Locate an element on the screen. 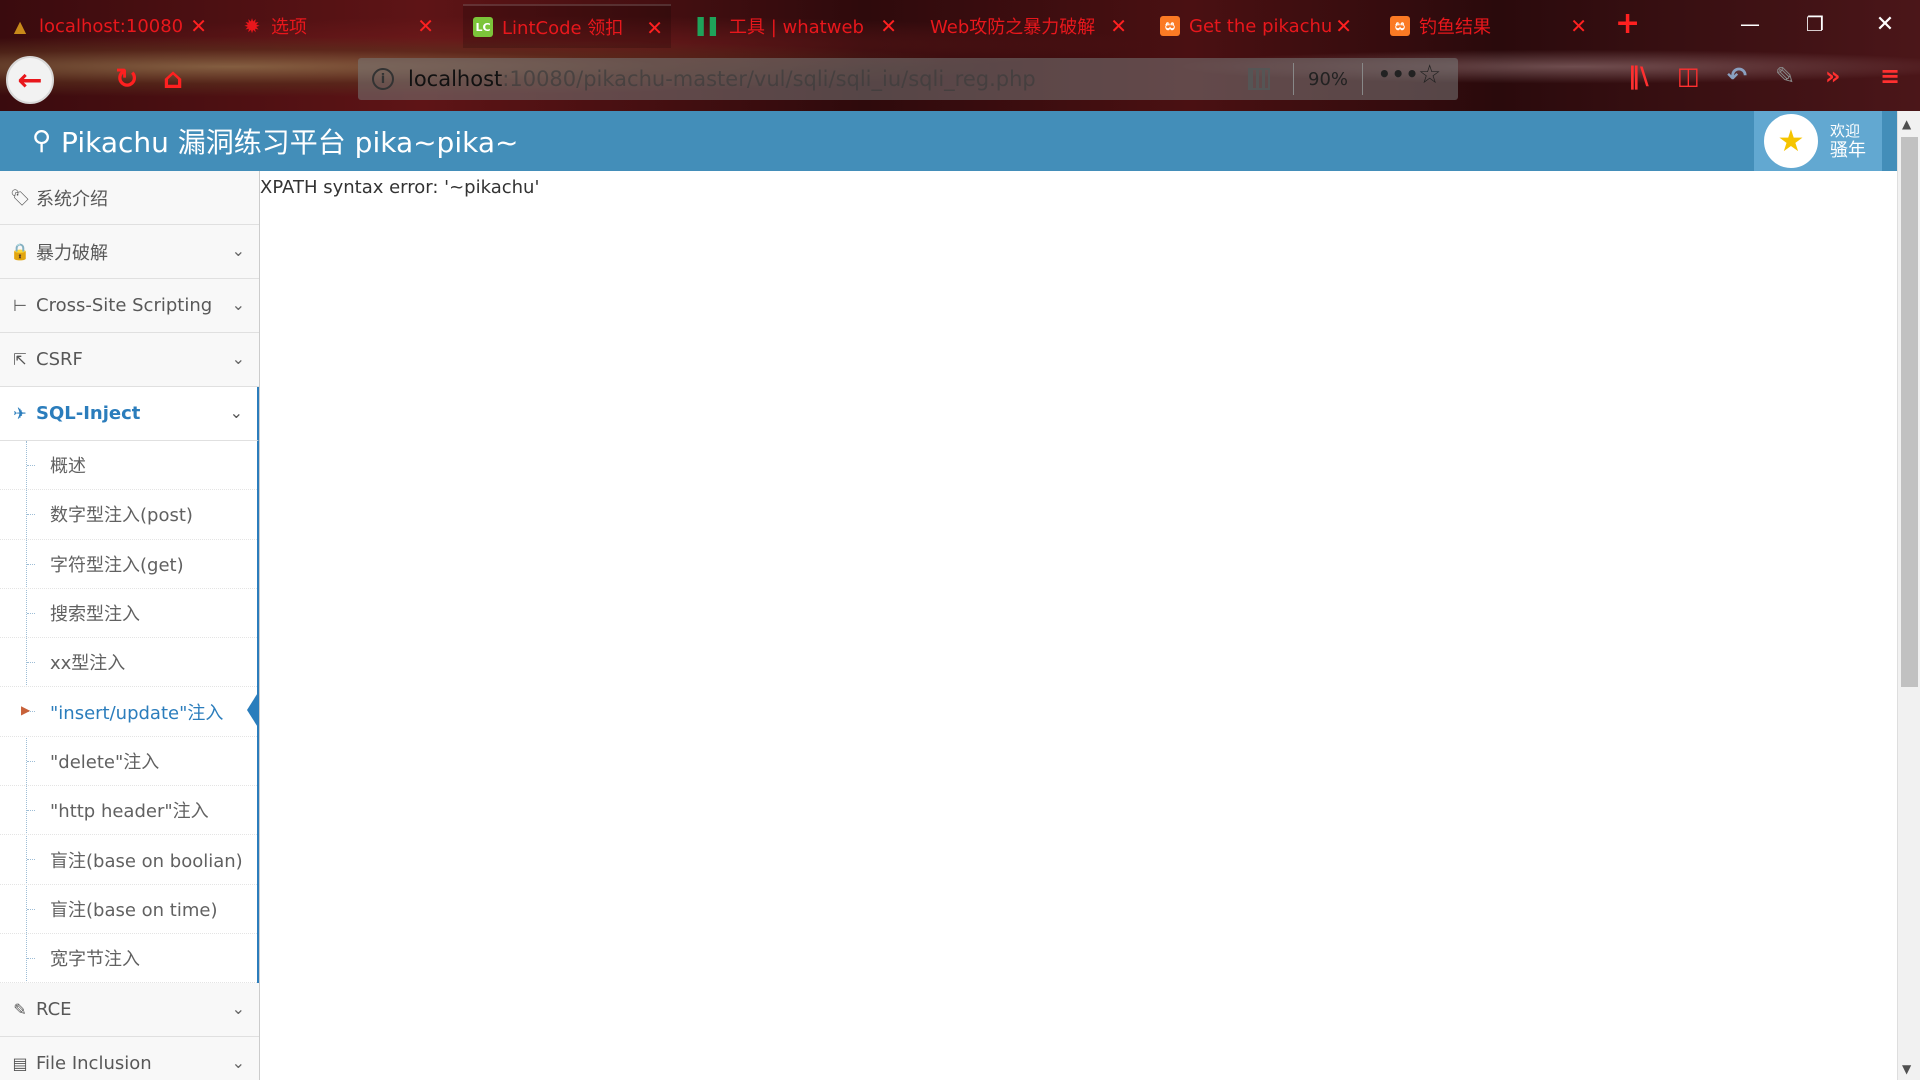  share-icon: ⇱ is located at coordinates (20, 359).